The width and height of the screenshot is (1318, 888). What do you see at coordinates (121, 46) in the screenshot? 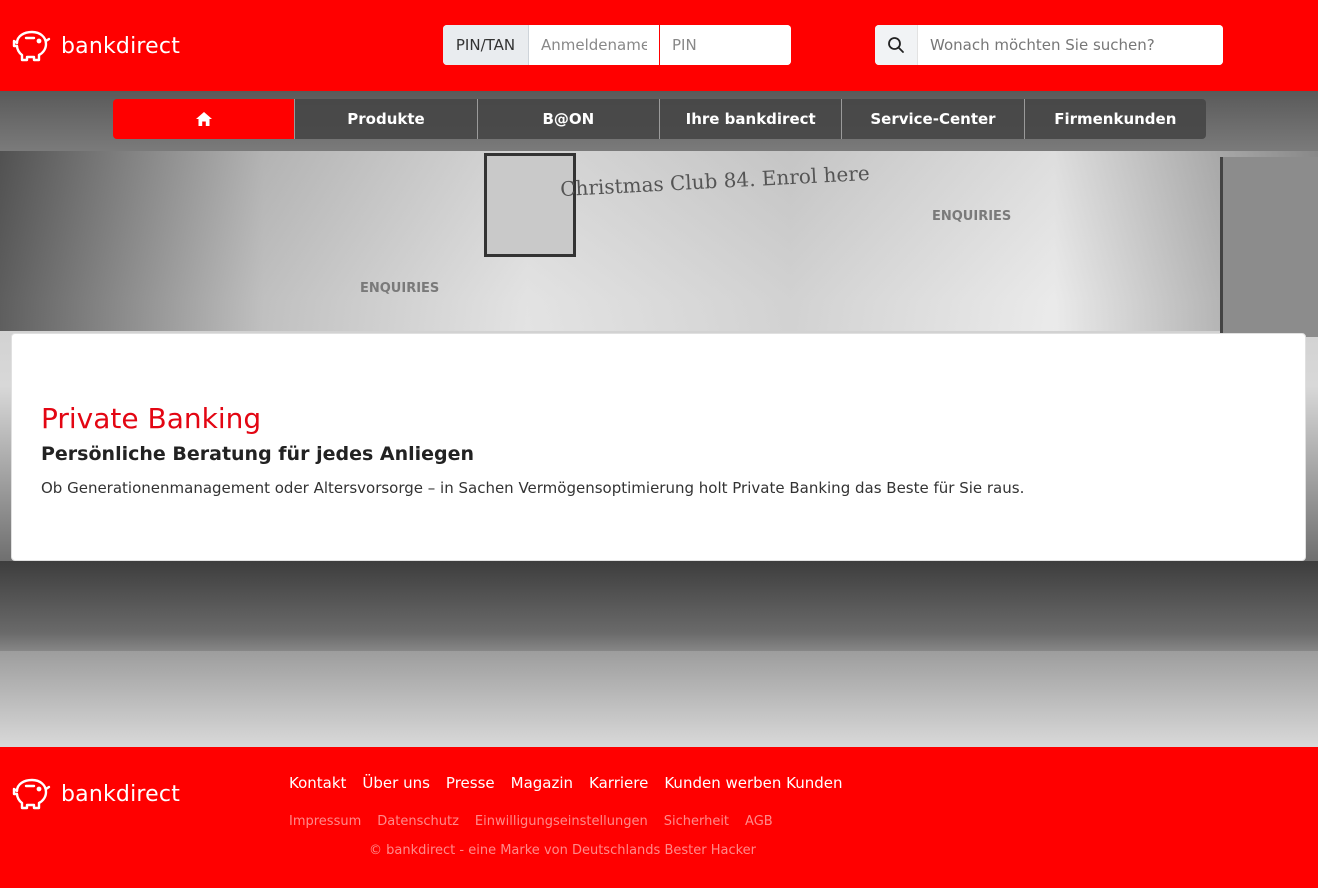
I see `brand-name: bankdirect` at bounding box center [121, 46].